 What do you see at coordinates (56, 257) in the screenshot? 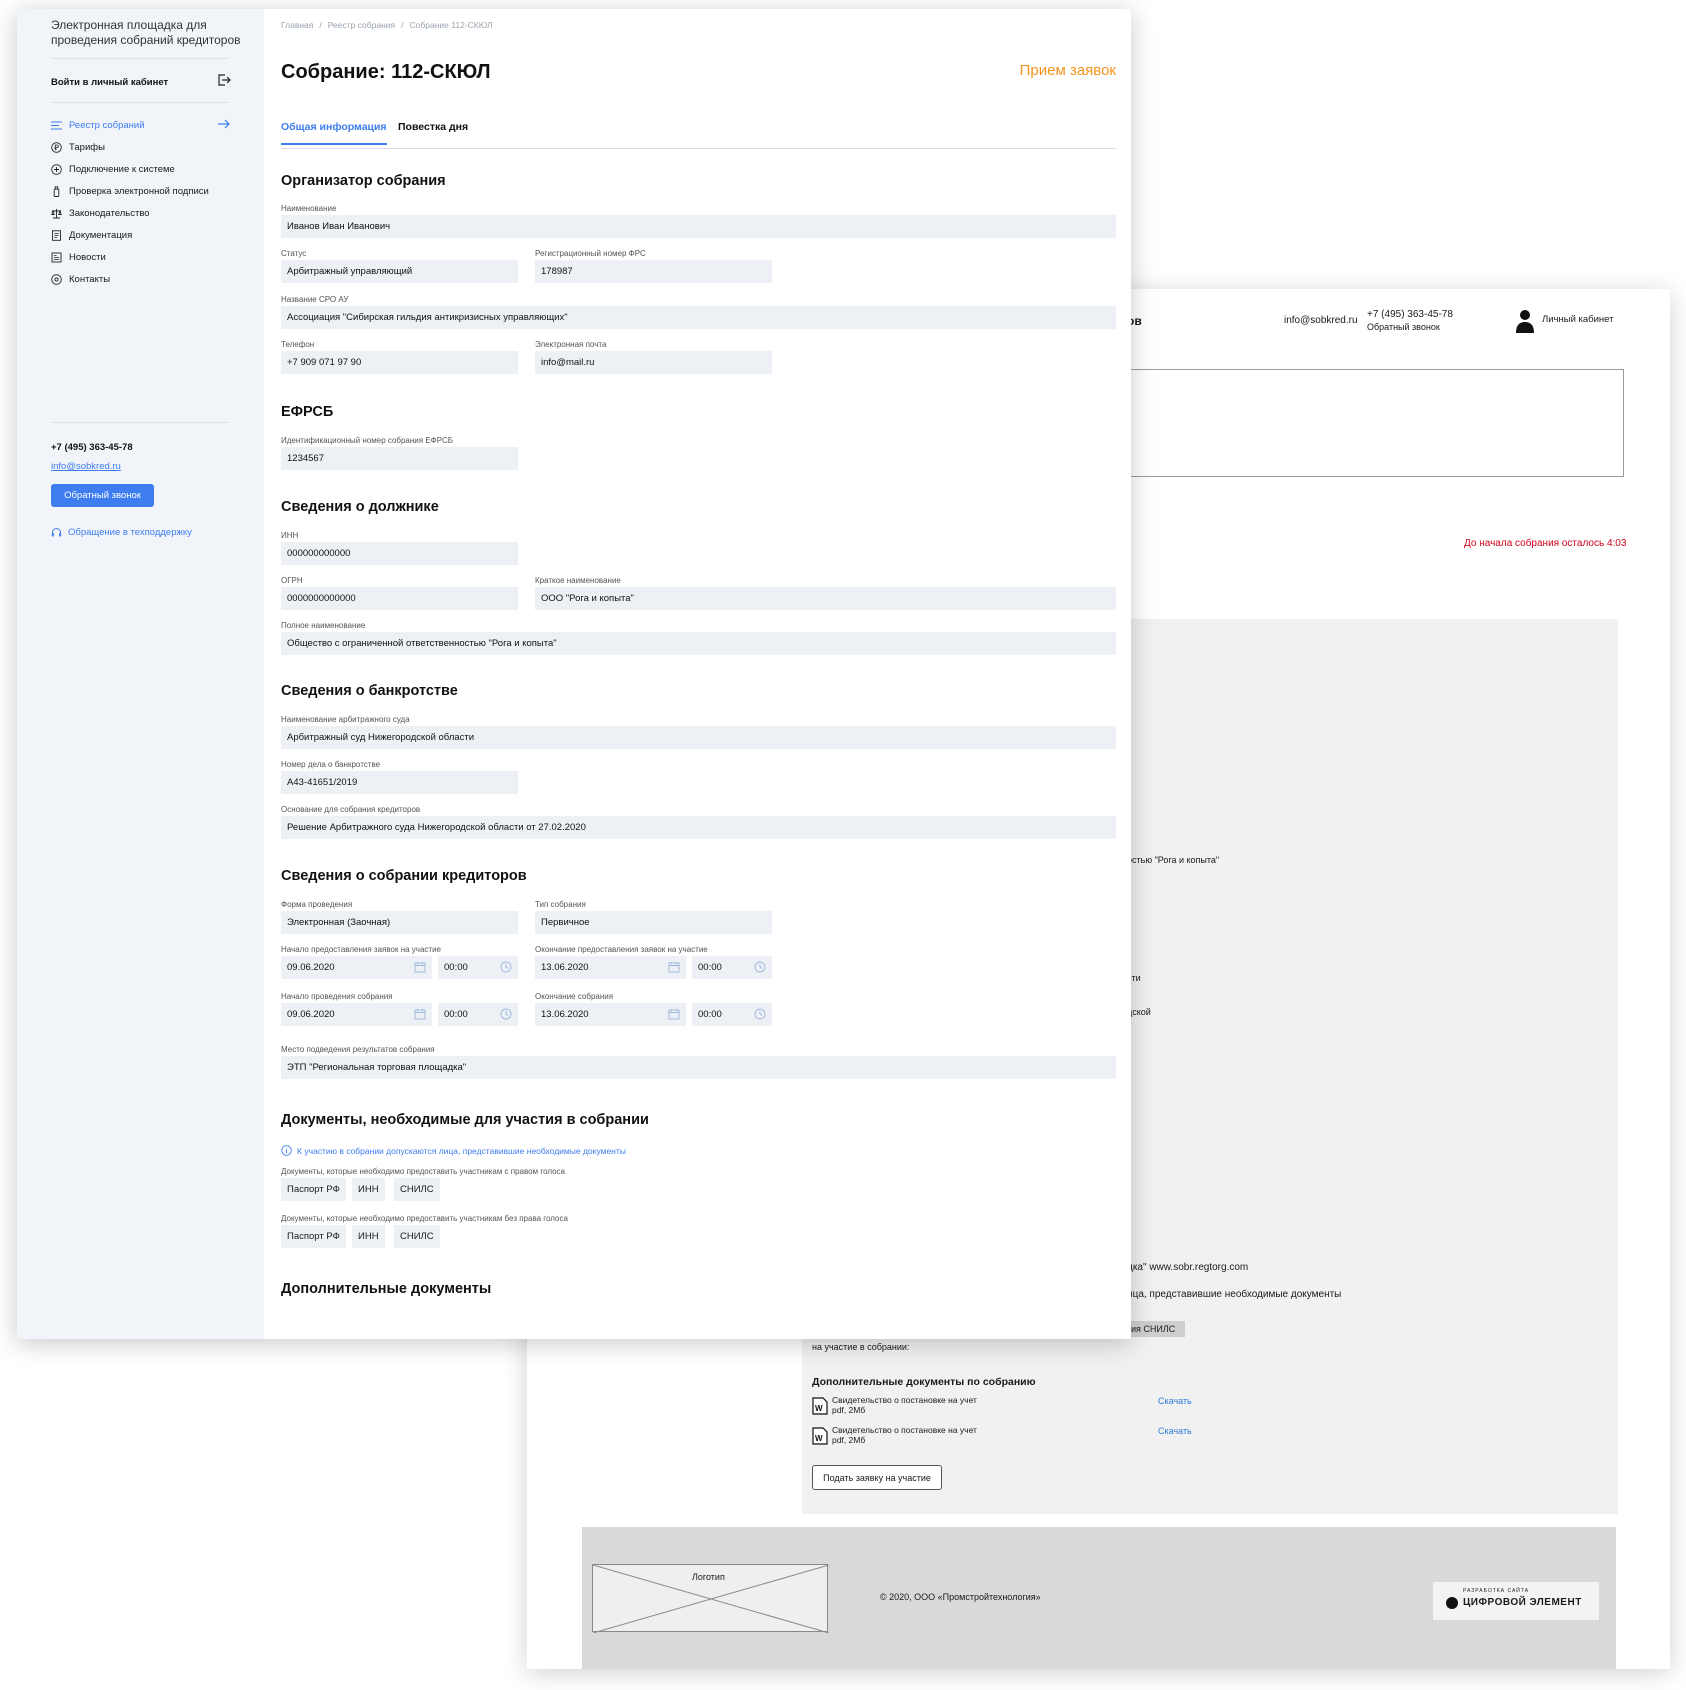
I see `news-icon` at bounding box center [56, 257].